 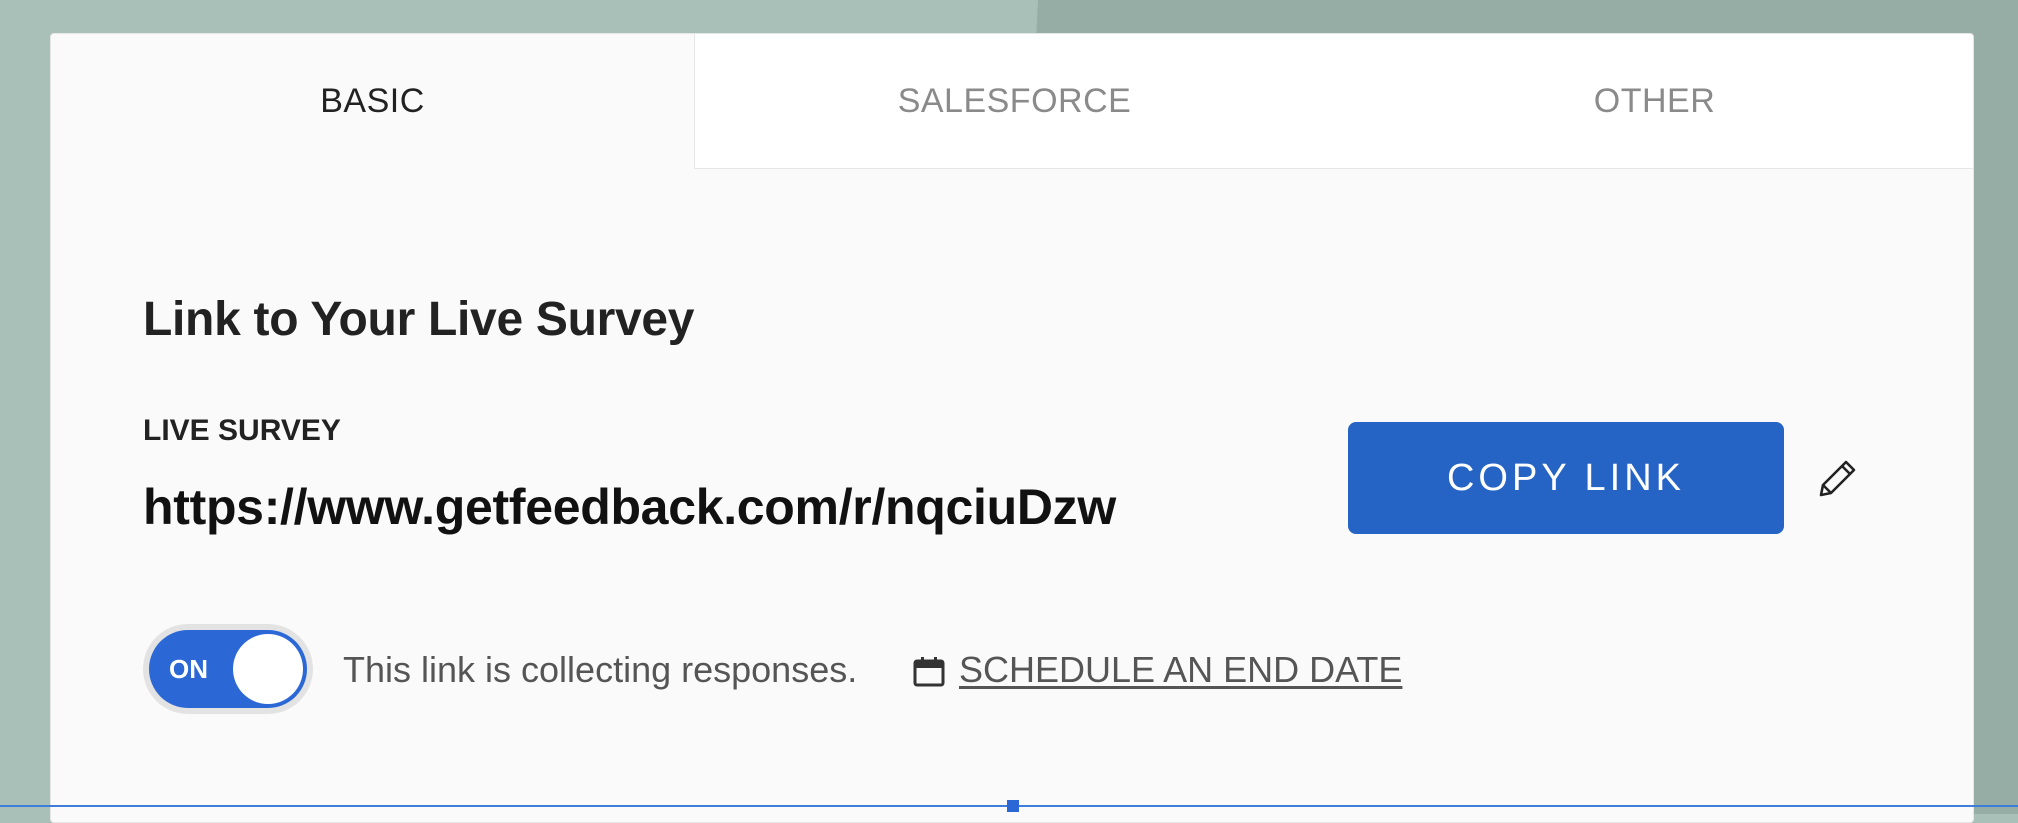 I want to click on toggle-state-label: ON, so click(x=188, y=669).